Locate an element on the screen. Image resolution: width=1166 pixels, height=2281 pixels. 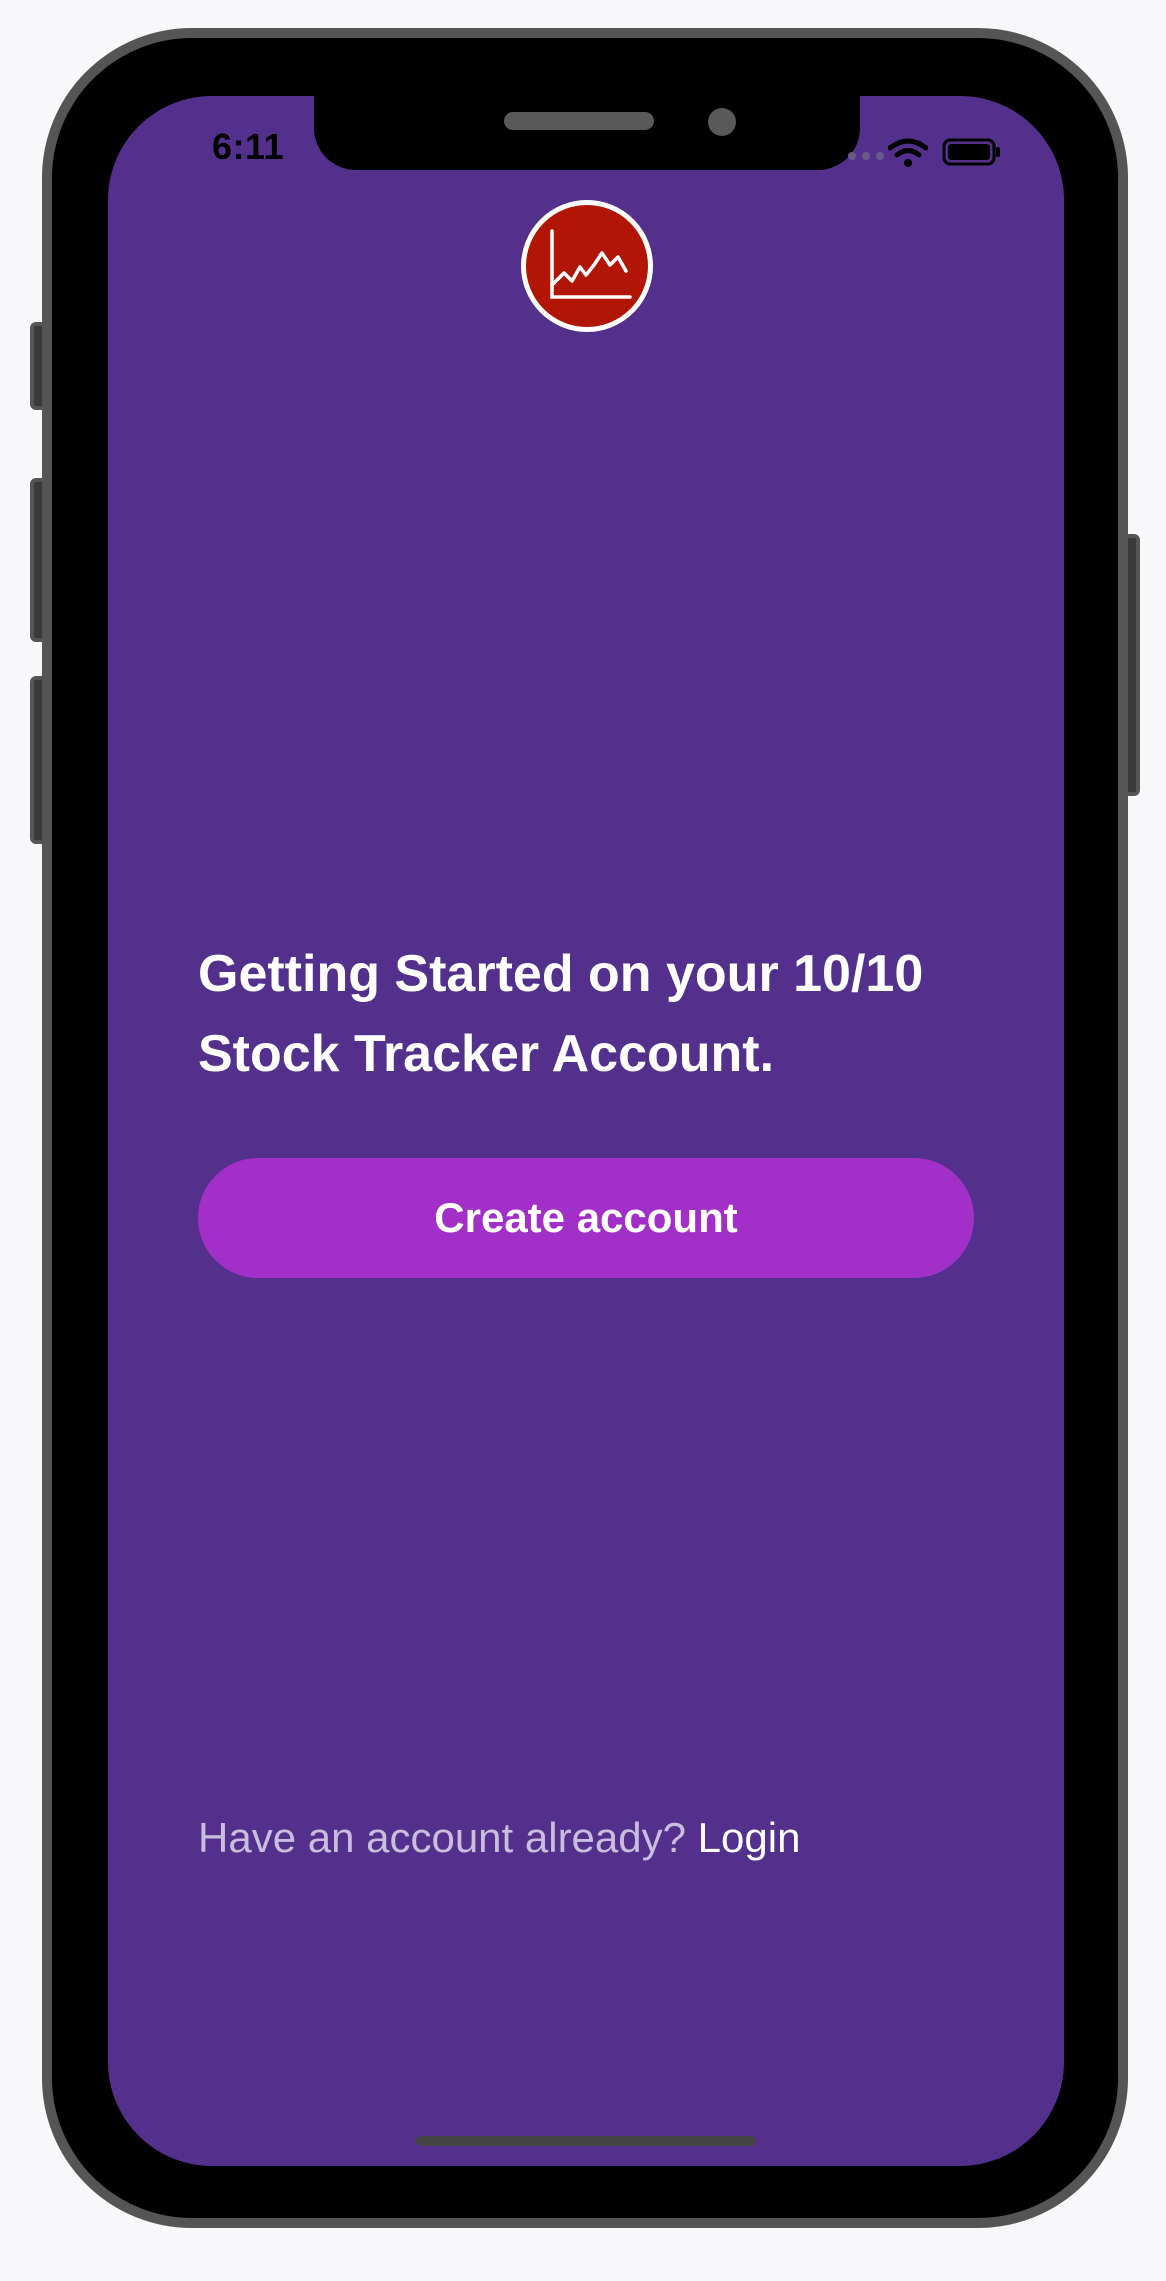
login-prompt: Have an account already? Login is located at coordinates (499, 1838).